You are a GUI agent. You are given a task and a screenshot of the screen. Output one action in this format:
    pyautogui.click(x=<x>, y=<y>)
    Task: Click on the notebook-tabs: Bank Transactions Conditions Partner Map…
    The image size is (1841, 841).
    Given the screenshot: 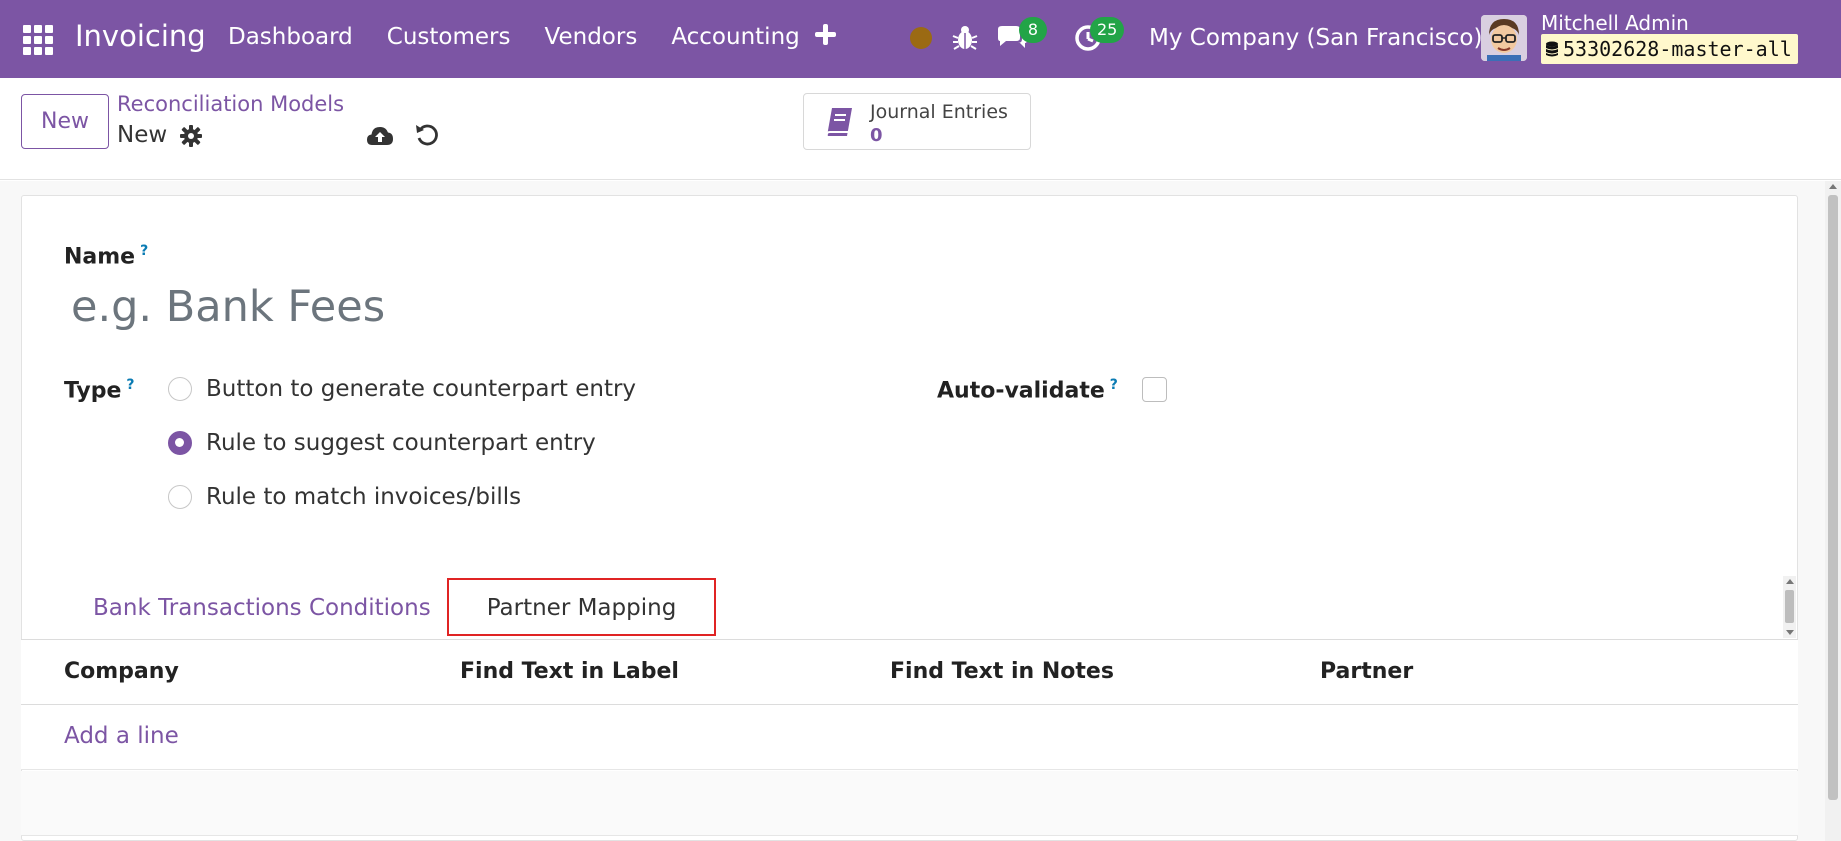 What is the action you would take?
    pyautogui.click(x=909, y=609)
    